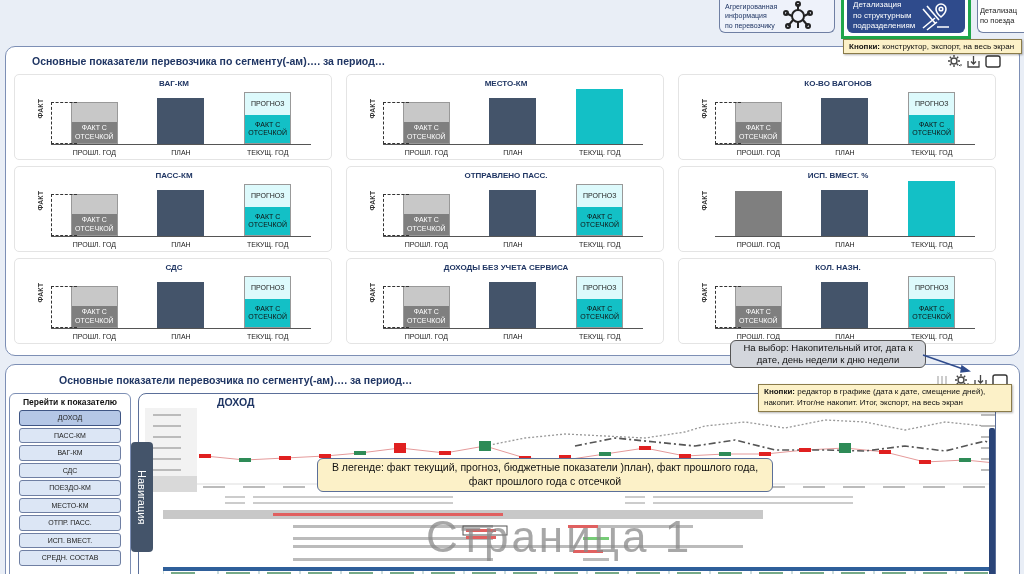 The width and height of the screenshot is (1024, 574). I want to click on chart-title: КОЛ. НАЗН., so click(838, 268).